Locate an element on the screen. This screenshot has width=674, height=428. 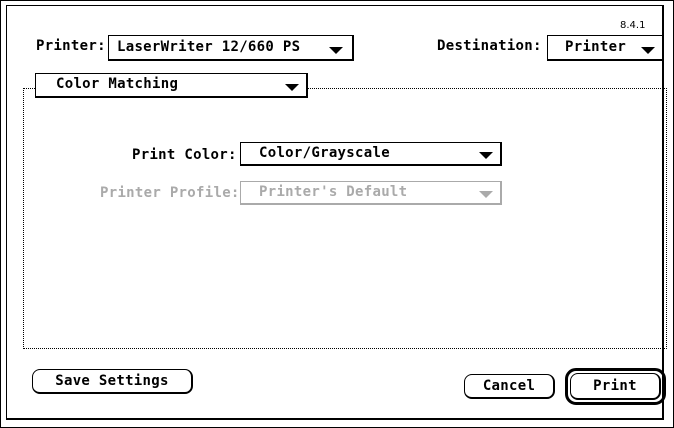
panel-popup-value: Color Matching is located at coordinates (117, 84).